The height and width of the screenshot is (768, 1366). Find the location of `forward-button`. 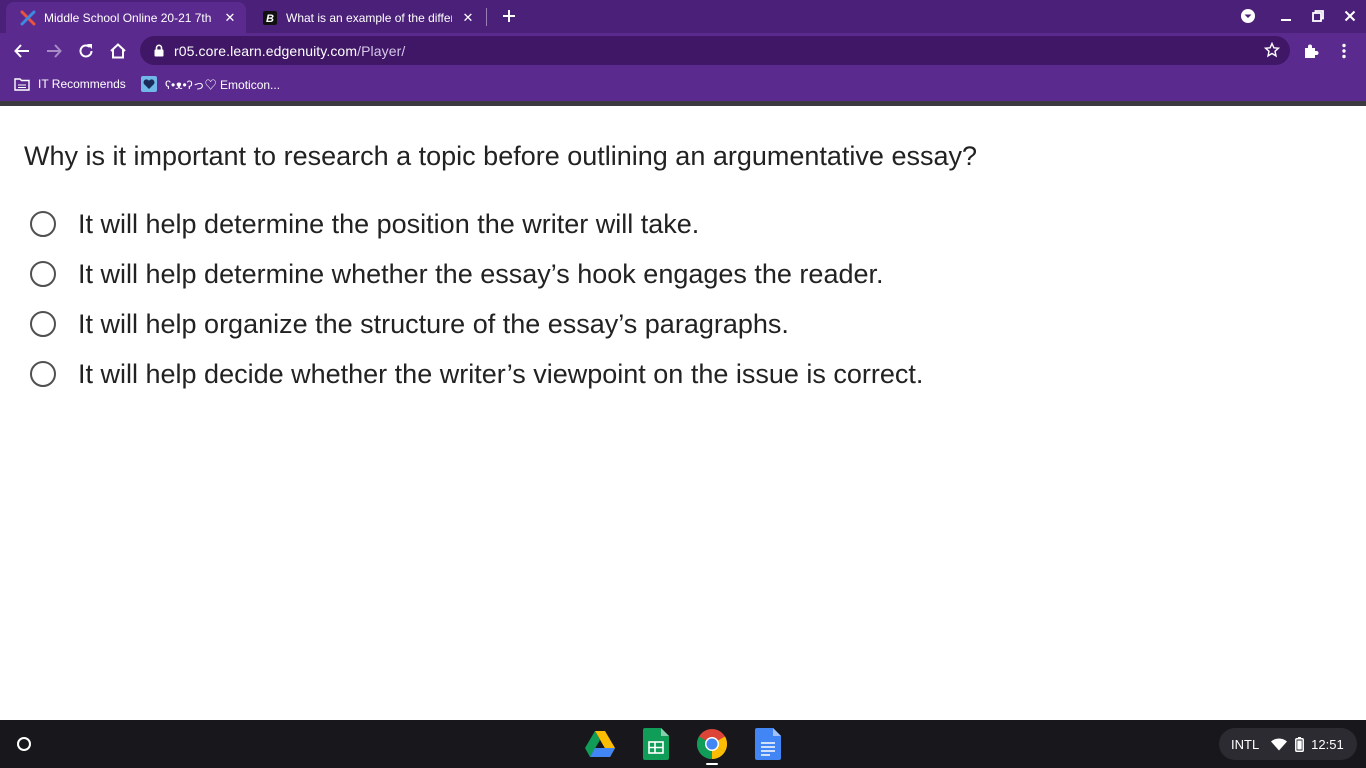

forward-button is located at coordinates (54, 51).